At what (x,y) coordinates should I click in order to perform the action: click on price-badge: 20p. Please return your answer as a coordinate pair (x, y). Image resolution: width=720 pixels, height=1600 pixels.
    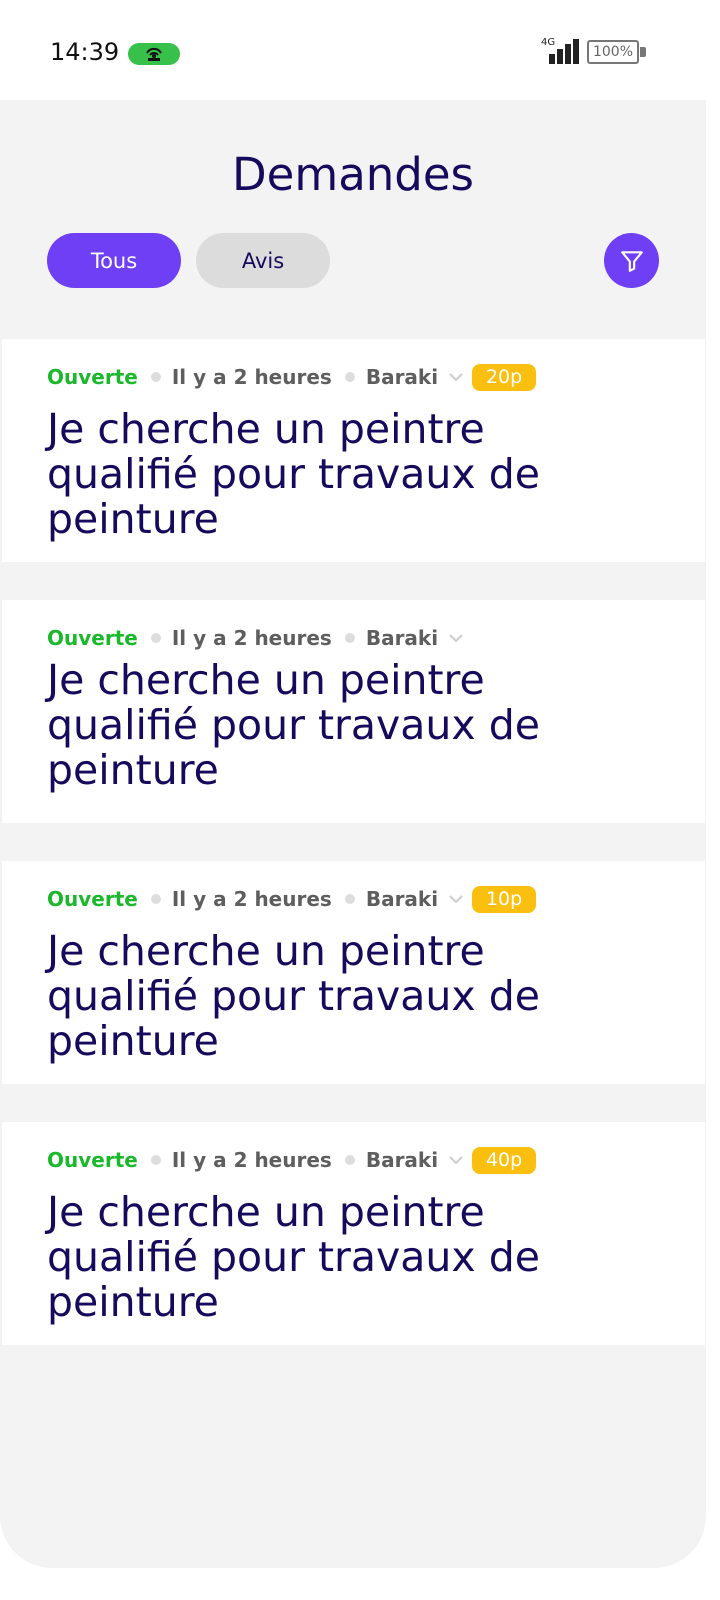
    Looking at the image, I should click on (504, 377).